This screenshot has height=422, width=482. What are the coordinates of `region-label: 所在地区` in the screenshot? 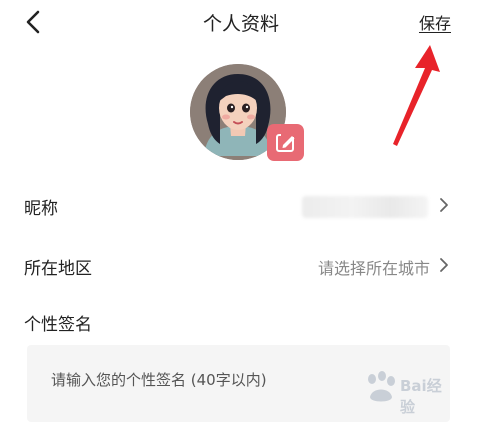 It's located at (58, 269).